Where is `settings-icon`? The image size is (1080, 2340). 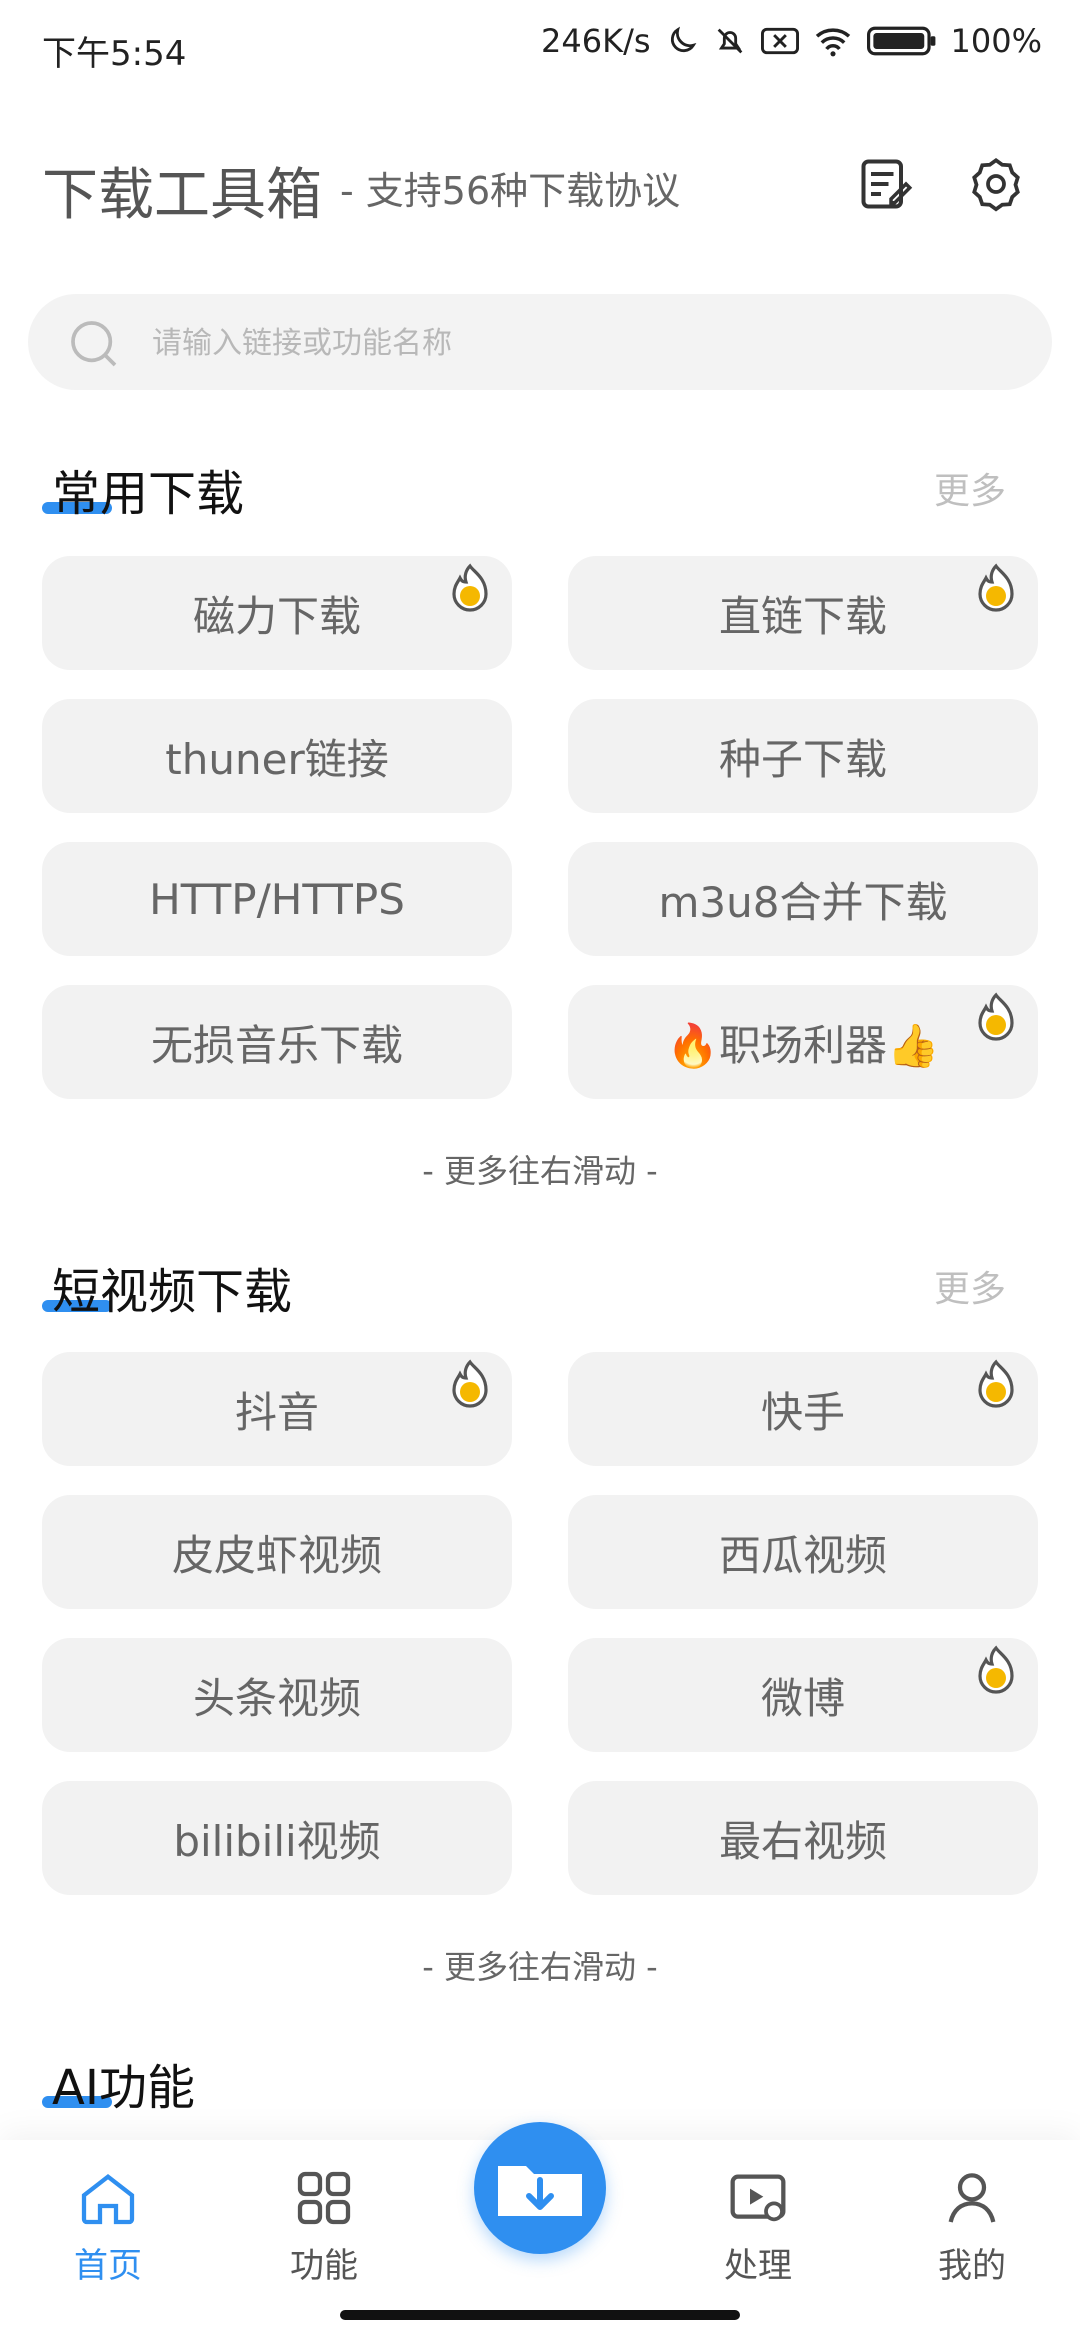 settings-icon is located at coordinates (996, 184).